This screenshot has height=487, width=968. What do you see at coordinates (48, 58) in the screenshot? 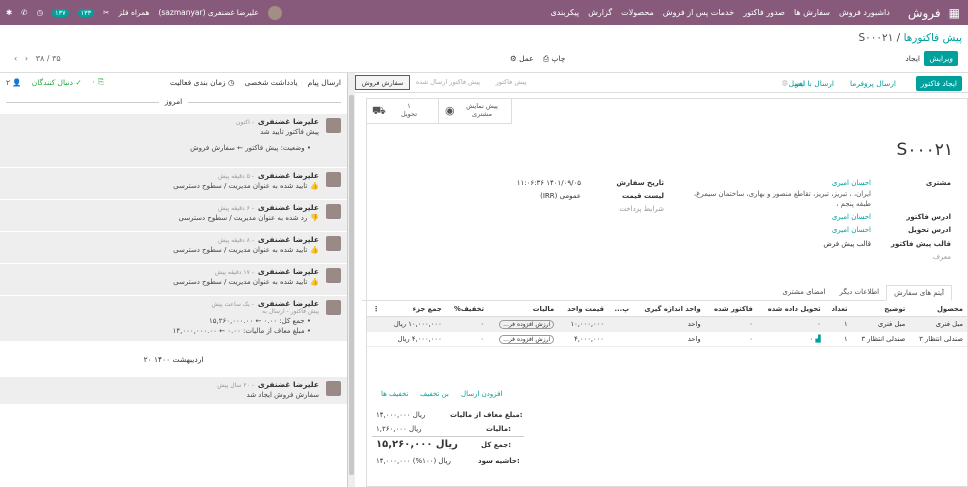
I see `pager-value: ۳۸ / ۳۵` at bounding box center [48, 58].